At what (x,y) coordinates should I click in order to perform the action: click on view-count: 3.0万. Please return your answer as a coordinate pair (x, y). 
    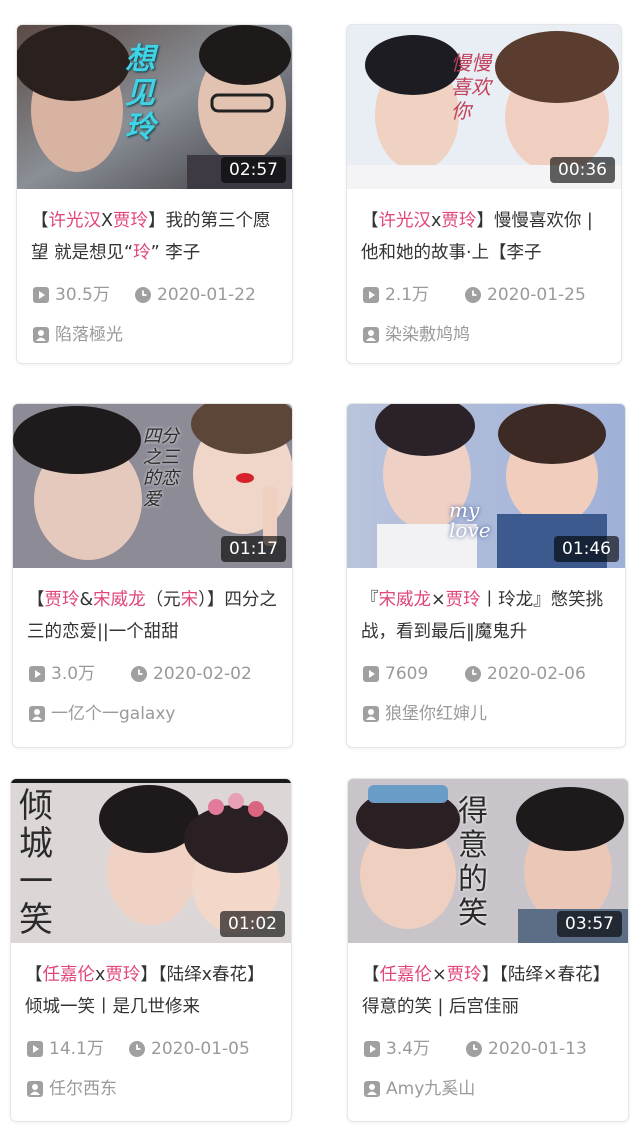
    Looking at the image, I should click on (73, 674).